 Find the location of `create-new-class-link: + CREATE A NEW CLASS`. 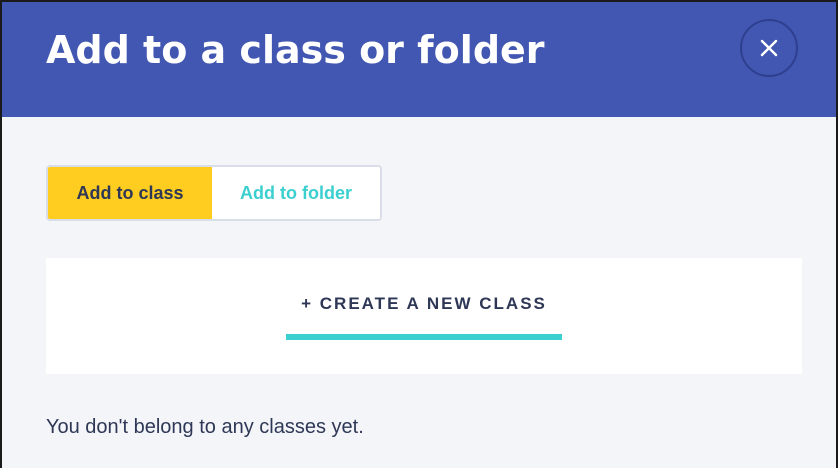

create-new-class-link: + CREATE A NEW CLASS is located at coordinates (424, 304).